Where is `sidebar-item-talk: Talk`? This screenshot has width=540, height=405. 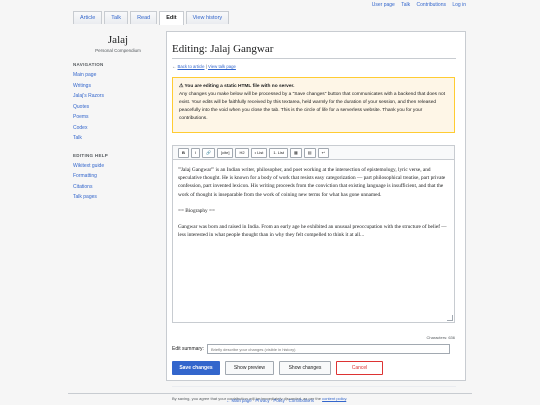 sidebar-item-talk: Talk is located at coordinates (118, 138).